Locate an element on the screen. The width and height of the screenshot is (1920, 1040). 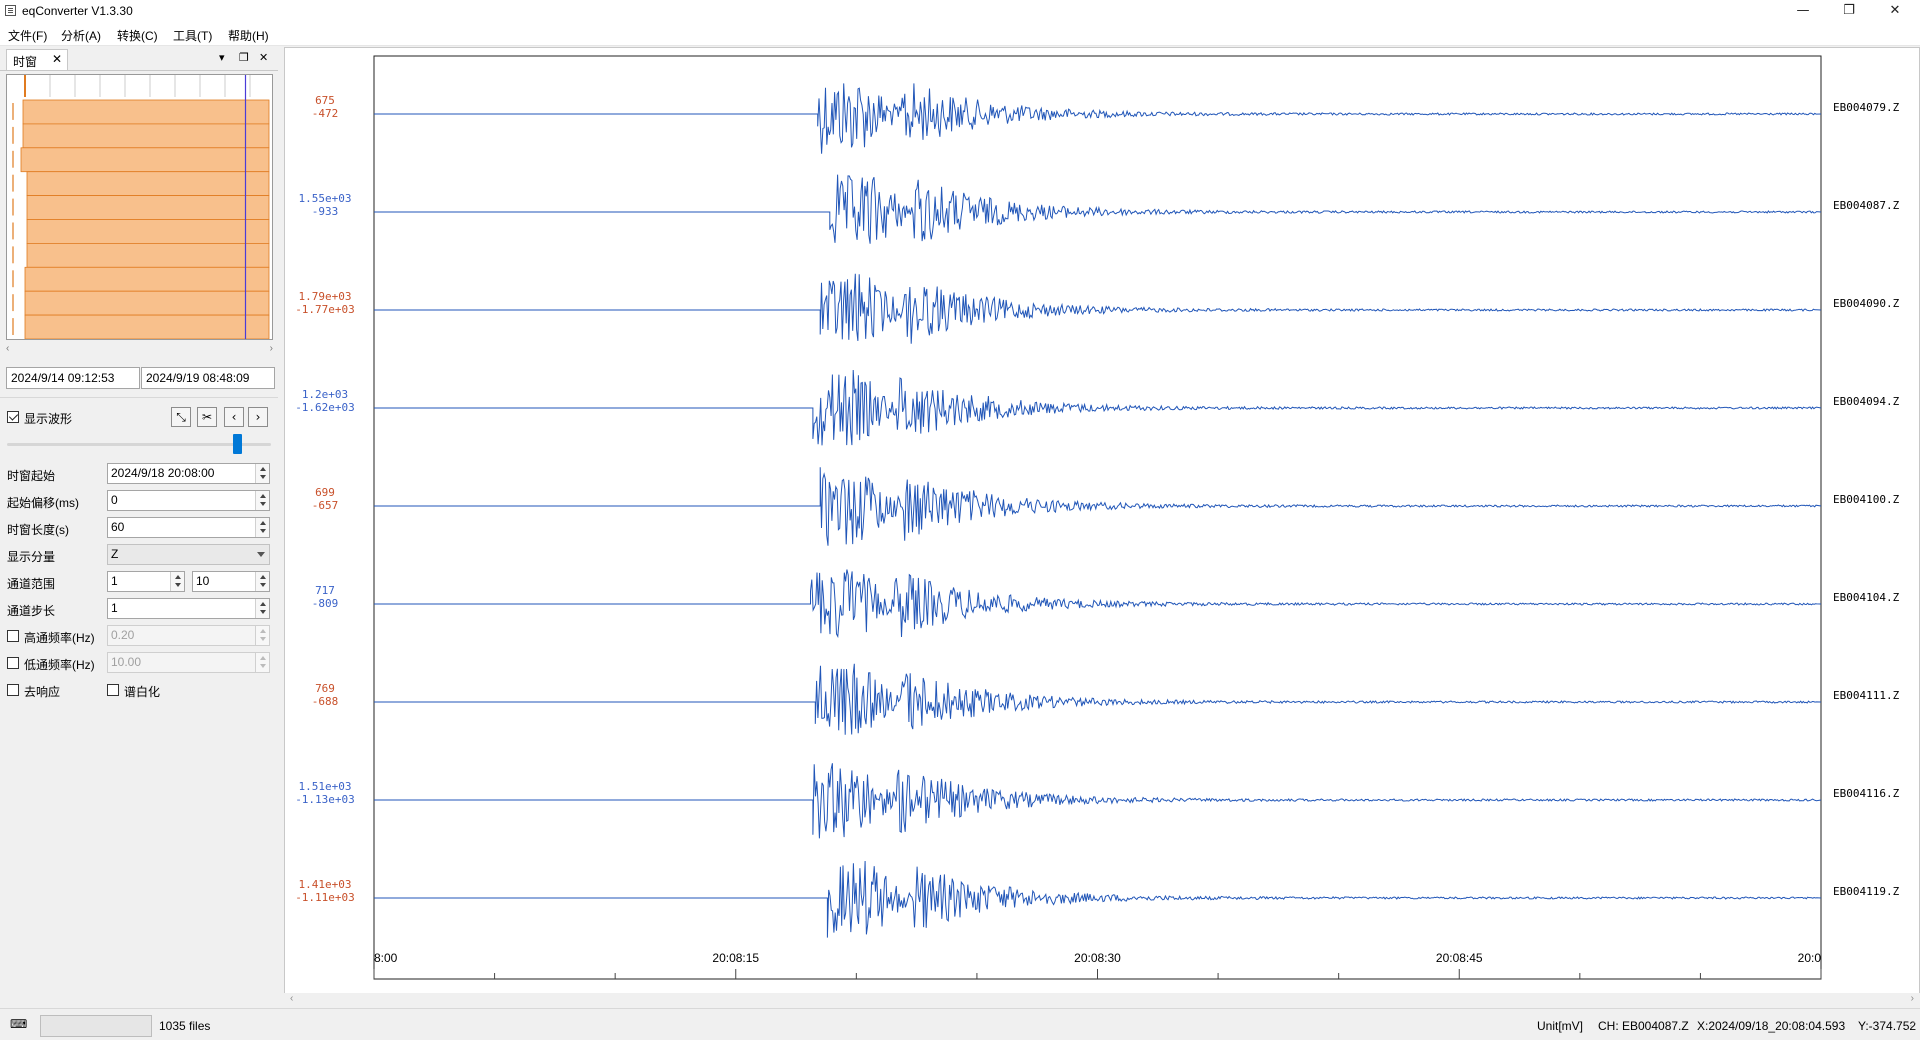
trace-min-label: -1.77e+03 is located at coordinates (325, 309).